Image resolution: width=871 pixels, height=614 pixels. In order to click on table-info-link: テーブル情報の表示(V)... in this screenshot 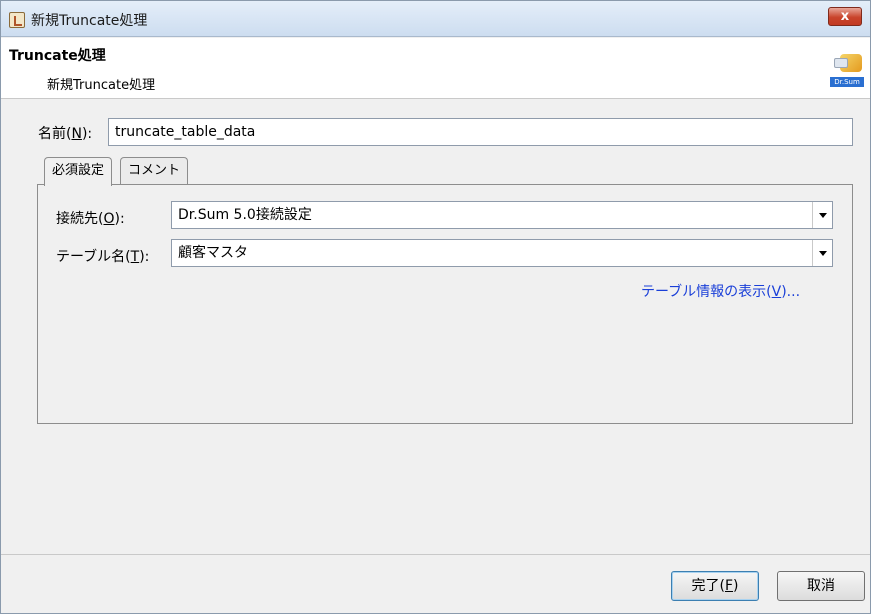, I will do `click(720, 291)`.